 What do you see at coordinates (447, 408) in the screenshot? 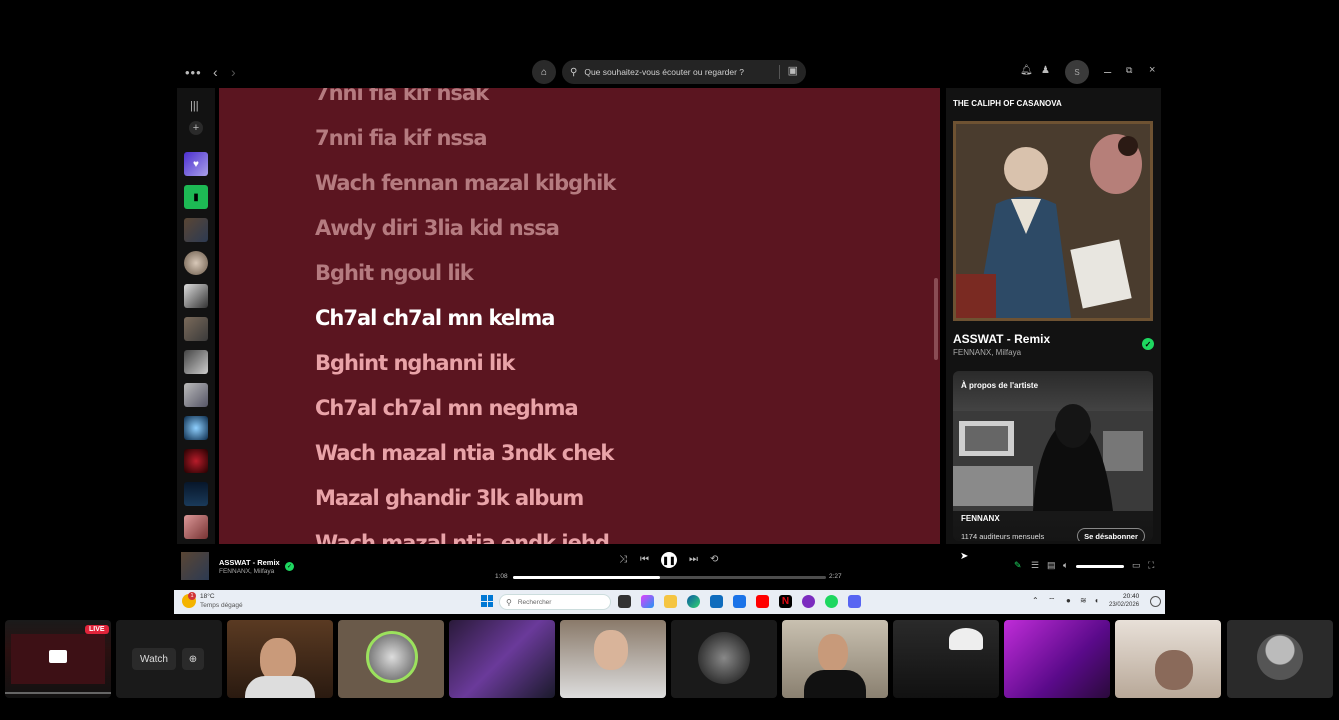
I see `lyric-line: Ch7al ch7al mn neghma` at bounding box center [447, 408].